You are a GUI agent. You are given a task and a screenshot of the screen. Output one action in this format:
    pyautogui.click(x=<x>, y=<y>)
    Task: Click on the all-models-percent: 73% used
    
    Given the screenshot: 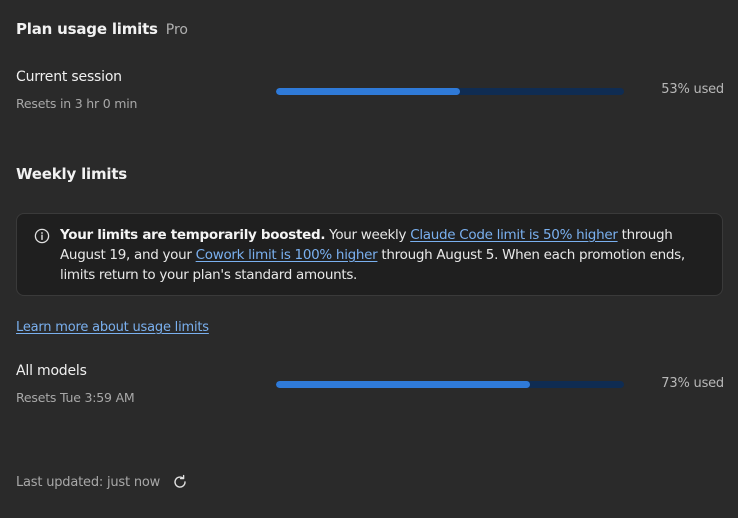 What is the action you would take?
    pyautogui.click(x=692, y=383)
    